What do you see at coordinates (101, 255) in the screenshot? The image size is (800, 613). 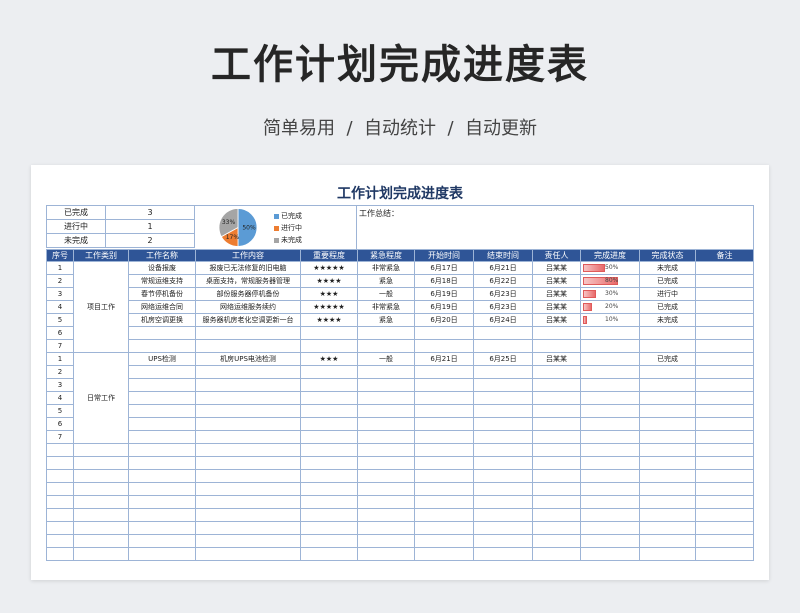 I see `column-header: 工作类别` at bounding box center [101, 255].